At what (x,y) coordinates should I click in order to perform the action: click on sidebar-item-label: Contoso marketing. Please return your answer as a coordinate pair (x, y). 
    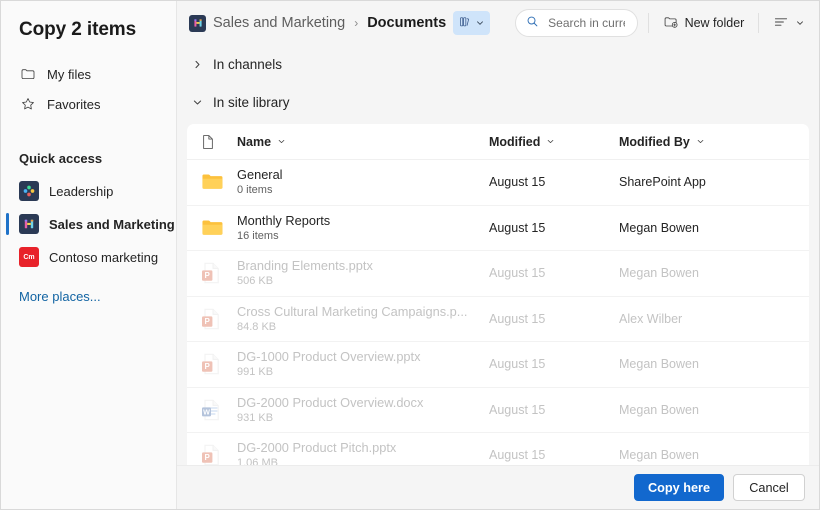
    Looking at the image, I should click on (104, 257).